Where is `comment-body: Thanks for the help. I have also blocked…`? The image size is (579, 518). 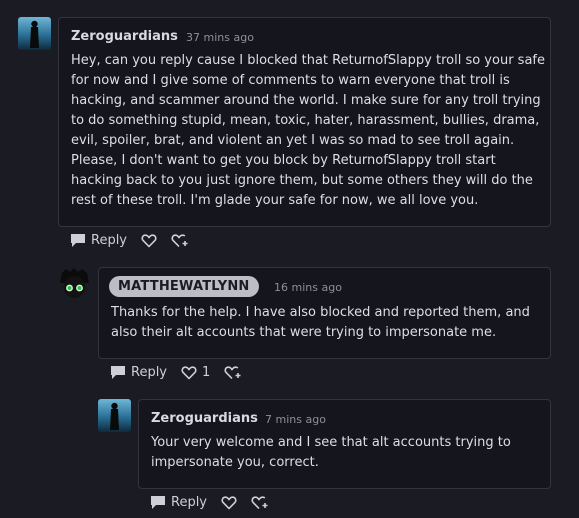 comment-body: Thanks for the help. I have also blocked… is located at coordinates (320, 322).